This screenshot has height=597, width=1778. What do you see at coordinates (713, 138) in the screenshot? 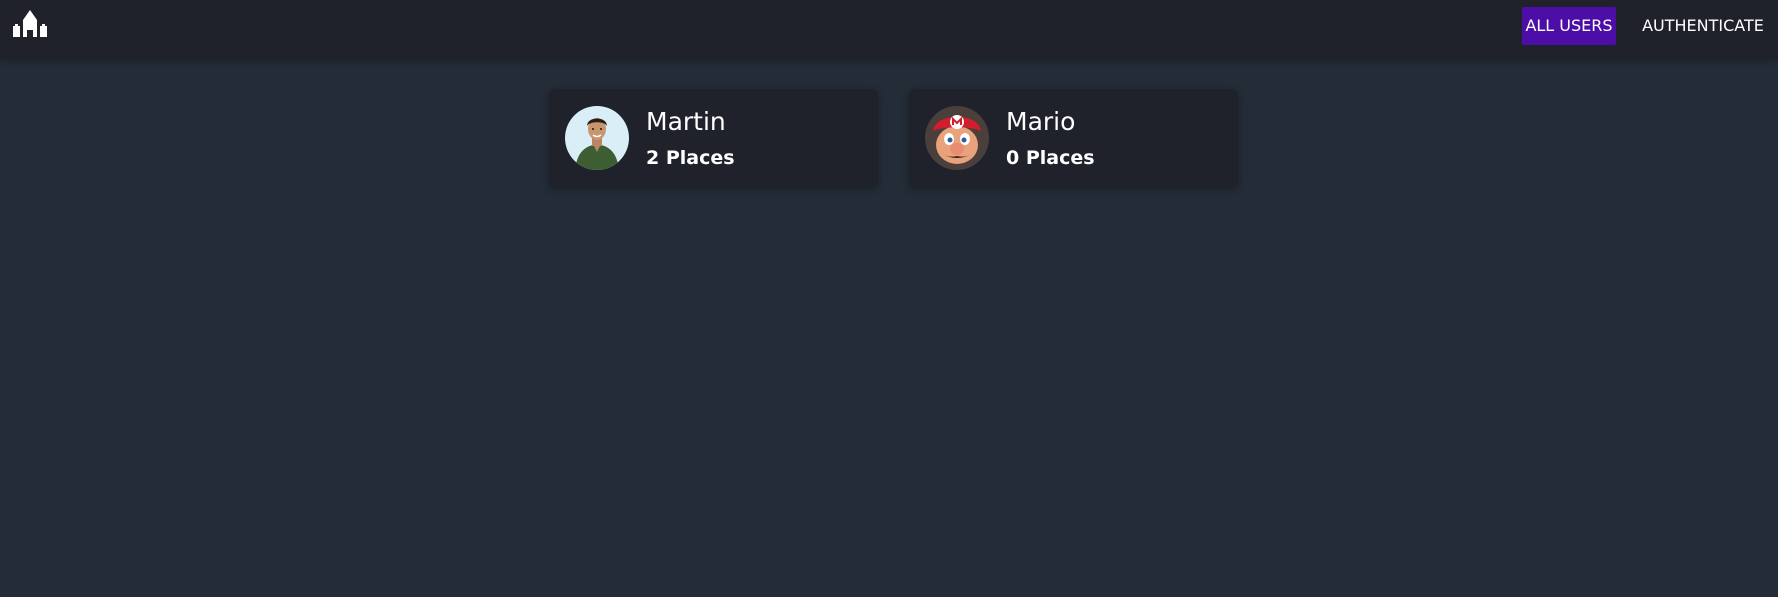
I see `user-card-martin: Martin 2 Places` at bounding box center [713, 138].